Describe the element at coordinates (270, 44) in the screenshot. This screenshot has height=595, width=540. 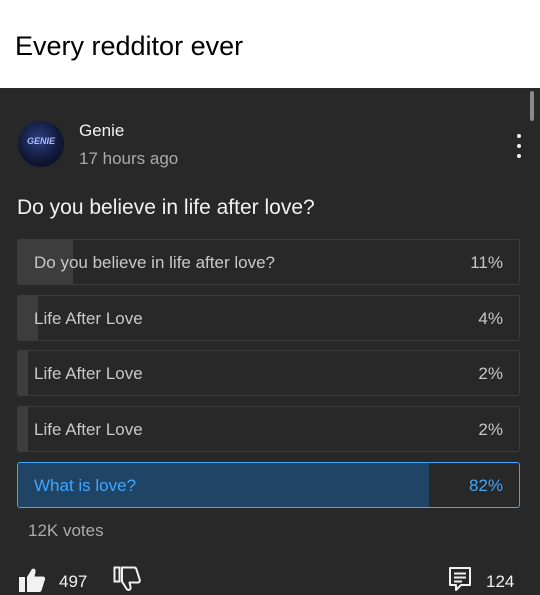
I see `meme-caption: Every redditor ever` at that location.